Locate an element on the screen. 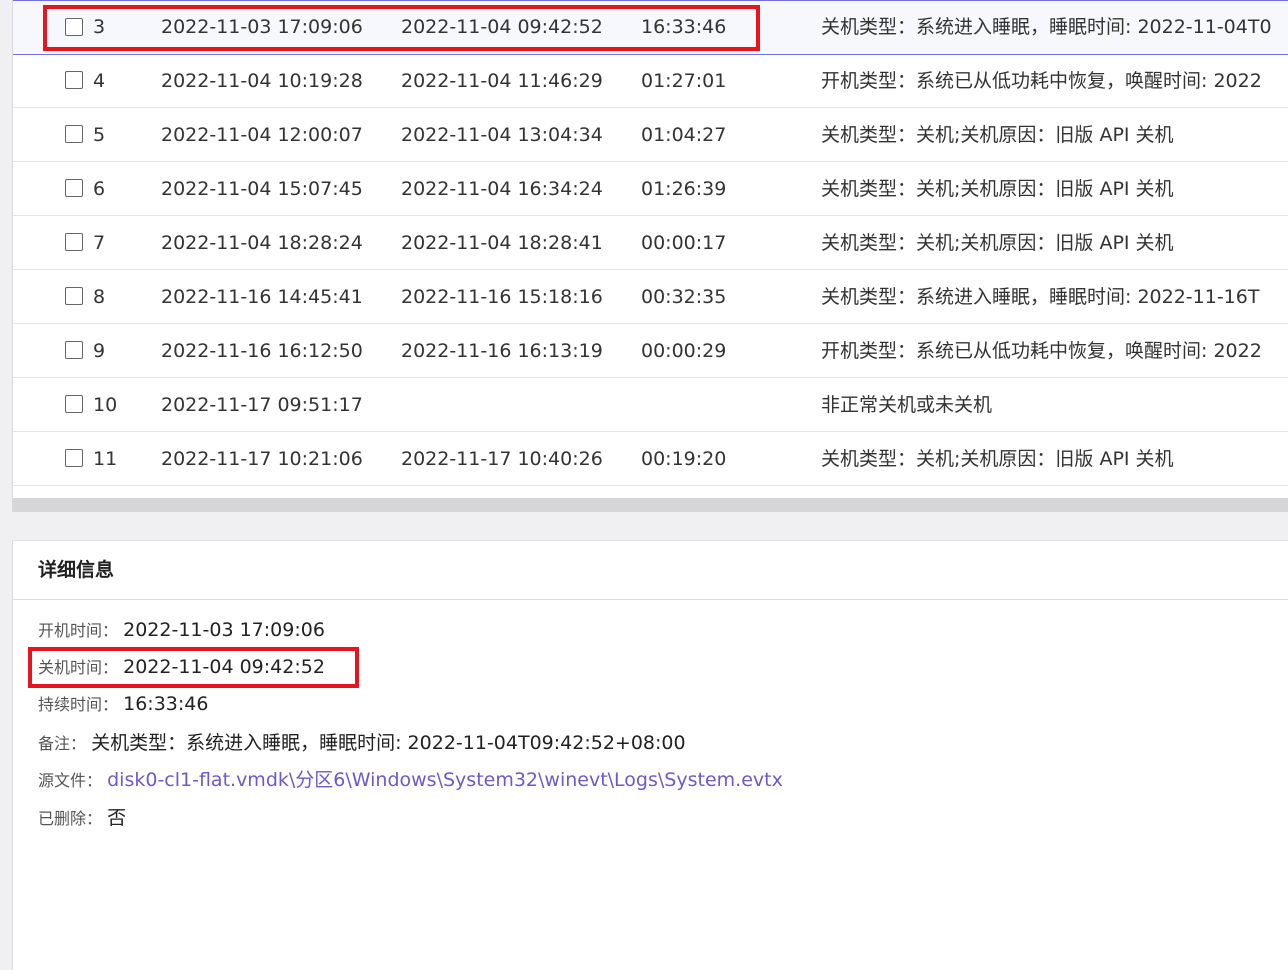  row-number: 10 is located at coordinates (105, 405).